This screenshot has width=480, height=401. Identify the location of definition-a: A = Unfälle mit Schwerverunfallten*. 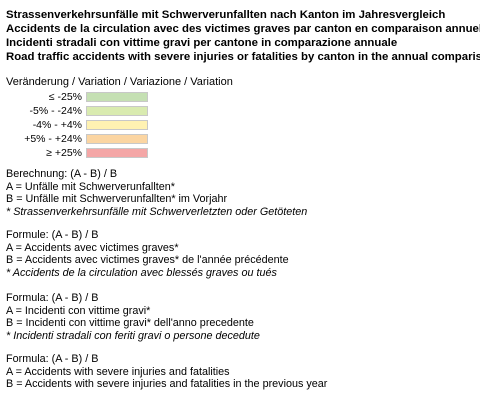
(90, 186).